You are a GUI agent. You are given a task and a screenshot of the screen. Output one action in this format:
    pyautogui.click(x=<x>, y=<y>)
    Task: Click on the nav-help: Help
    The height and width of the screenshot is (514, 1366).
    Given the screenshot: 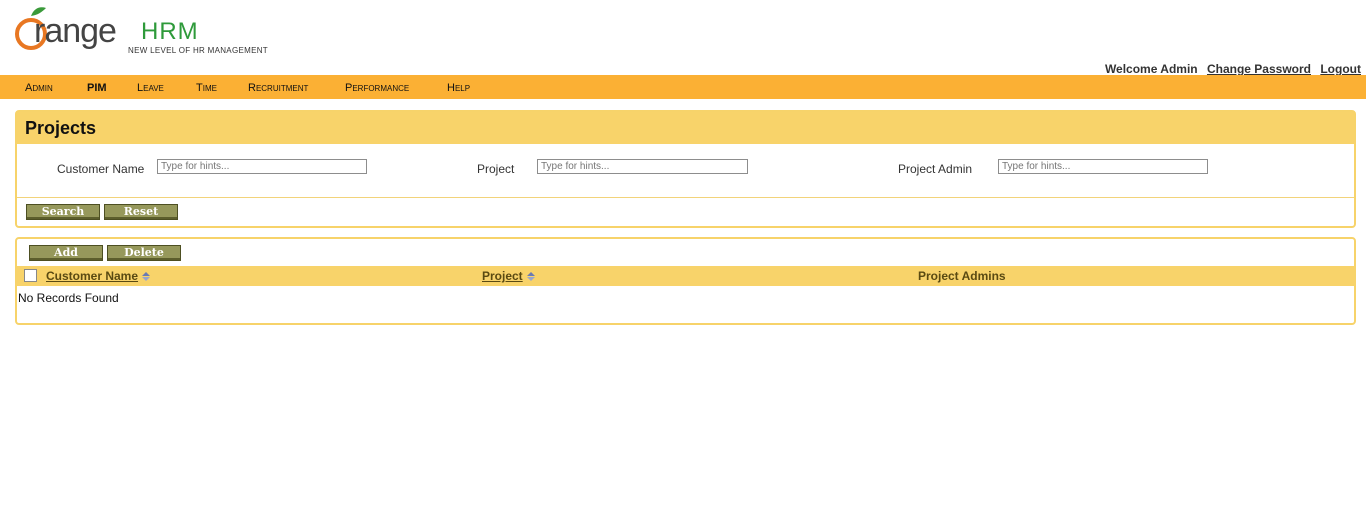 What is the action you would take?
    pyautogui.click(x=458, y=88)
    